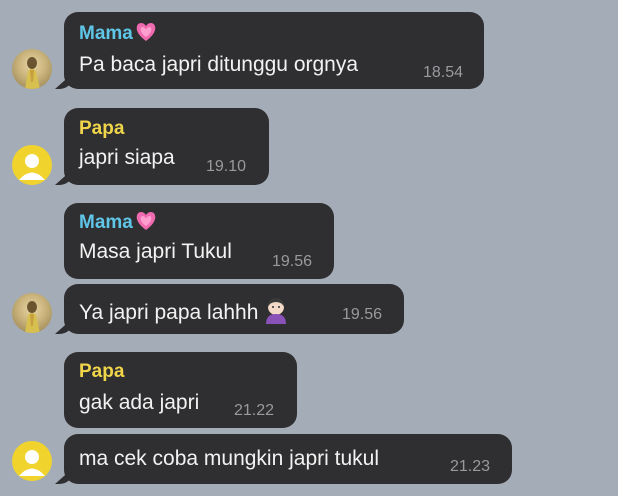  What do you see at coordinates (139, 402) in the screenshot?
I see `message-text: gak ada japri` at bounding box center [139, 402].